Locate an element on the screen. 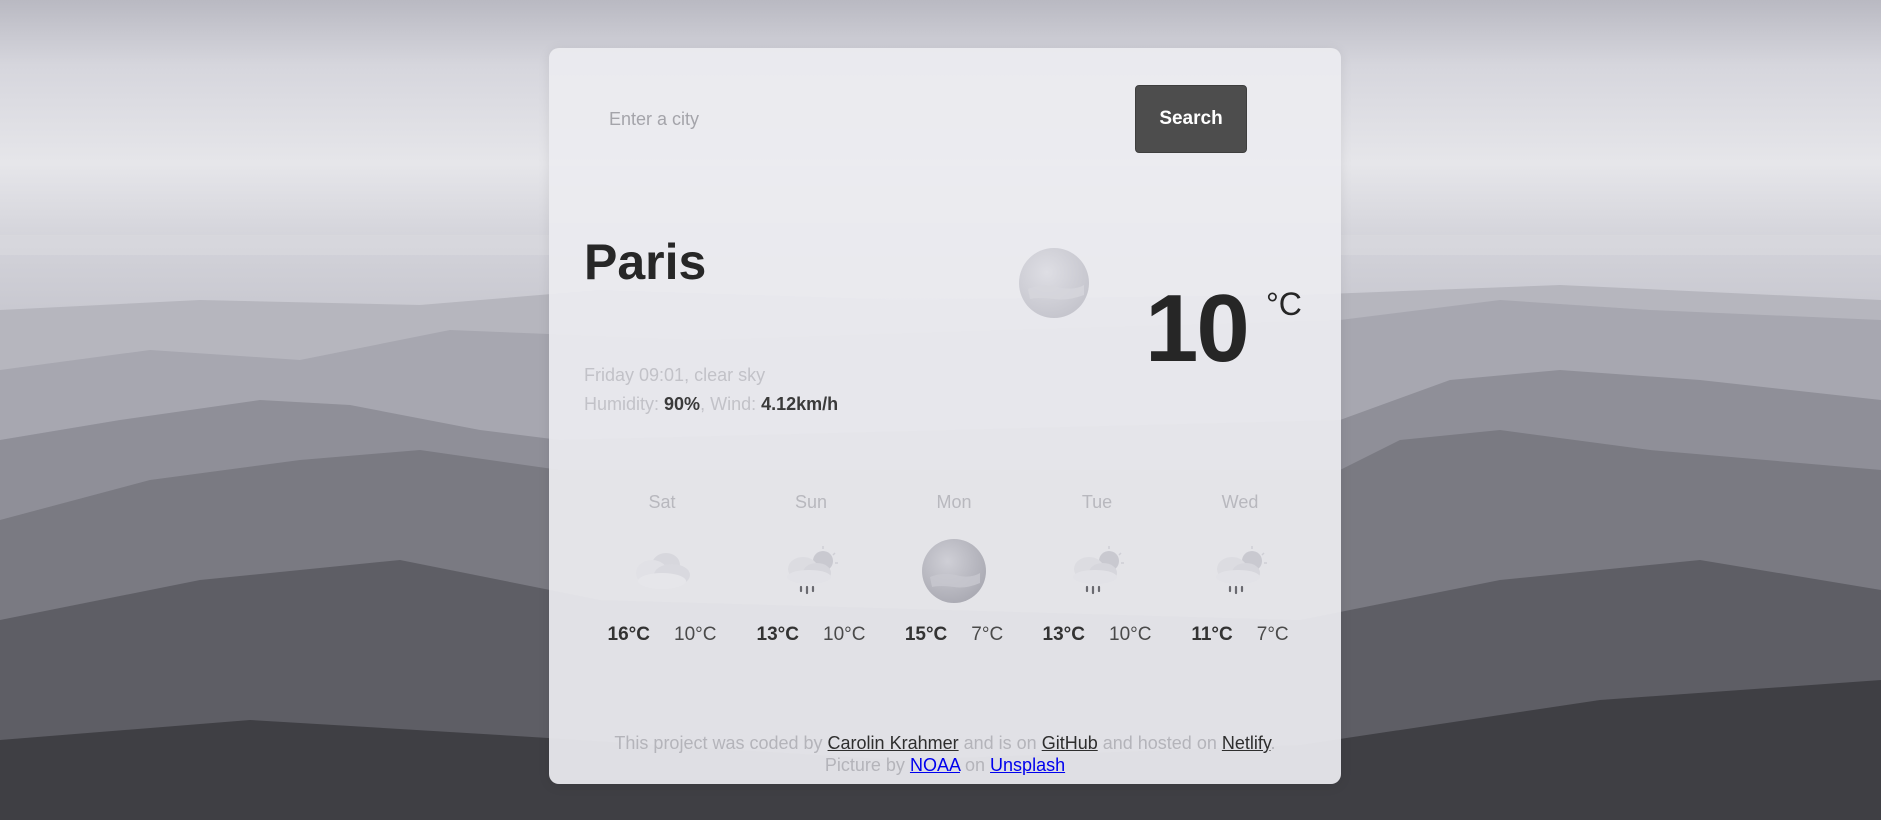  search-form: Search is located at coordinates (920, 119).